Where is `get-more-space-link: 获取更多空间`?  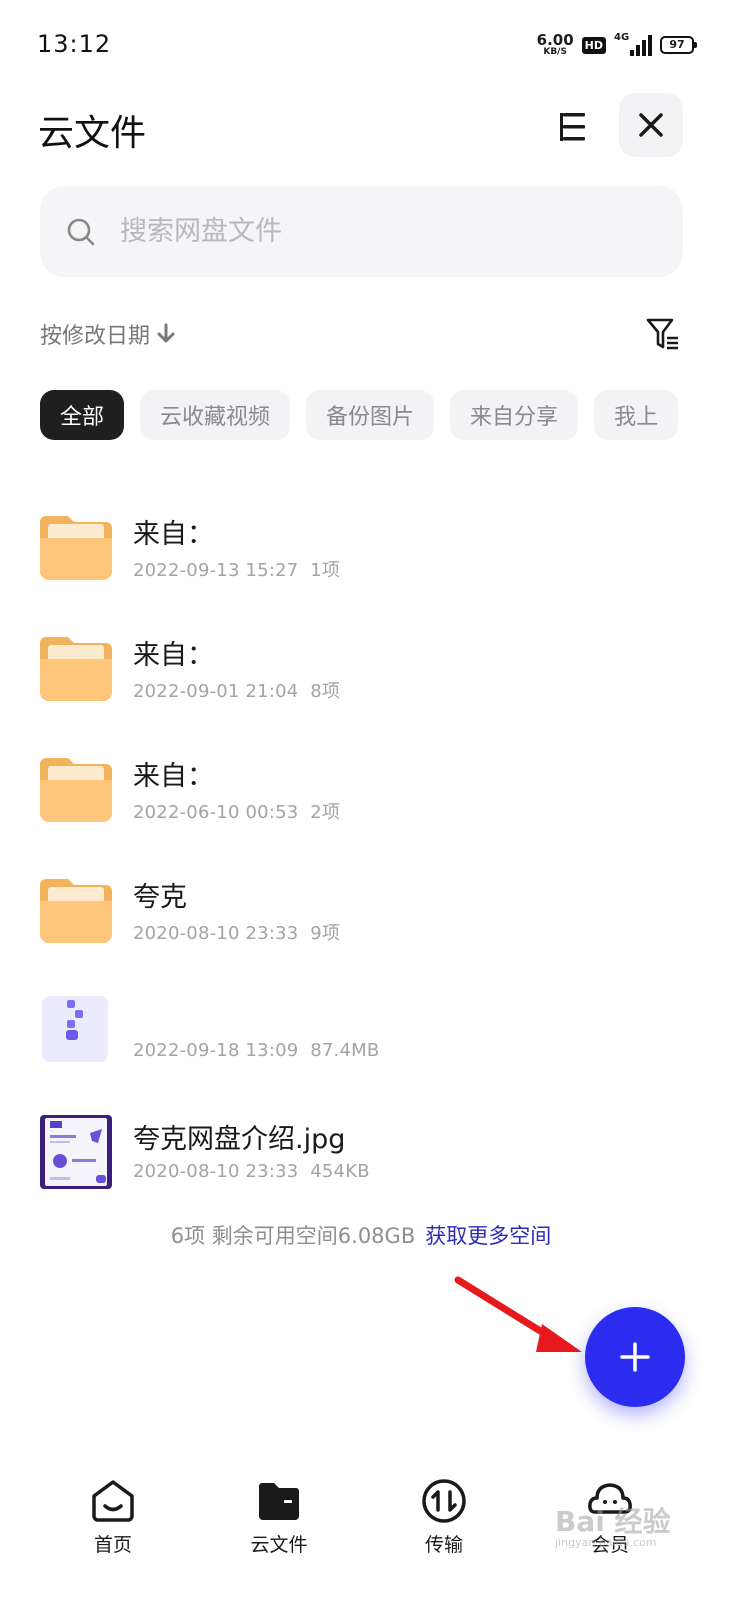
get-more-space-link: 获取更多空间 is located at coordinates (488, 1236).